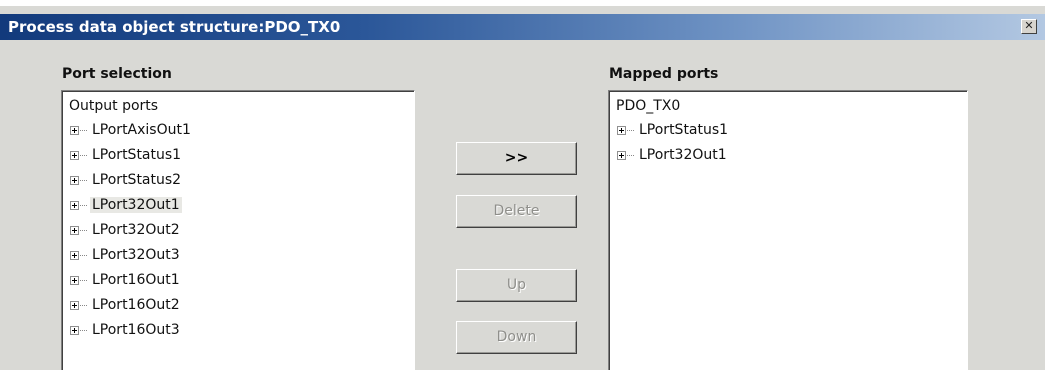 This screenshot has height=370, width=1045. What do you see at coordinates (137, 180) in the screenshot?
I see `tree-item-label: LPortStatus2` at bounding box center [137, 180].